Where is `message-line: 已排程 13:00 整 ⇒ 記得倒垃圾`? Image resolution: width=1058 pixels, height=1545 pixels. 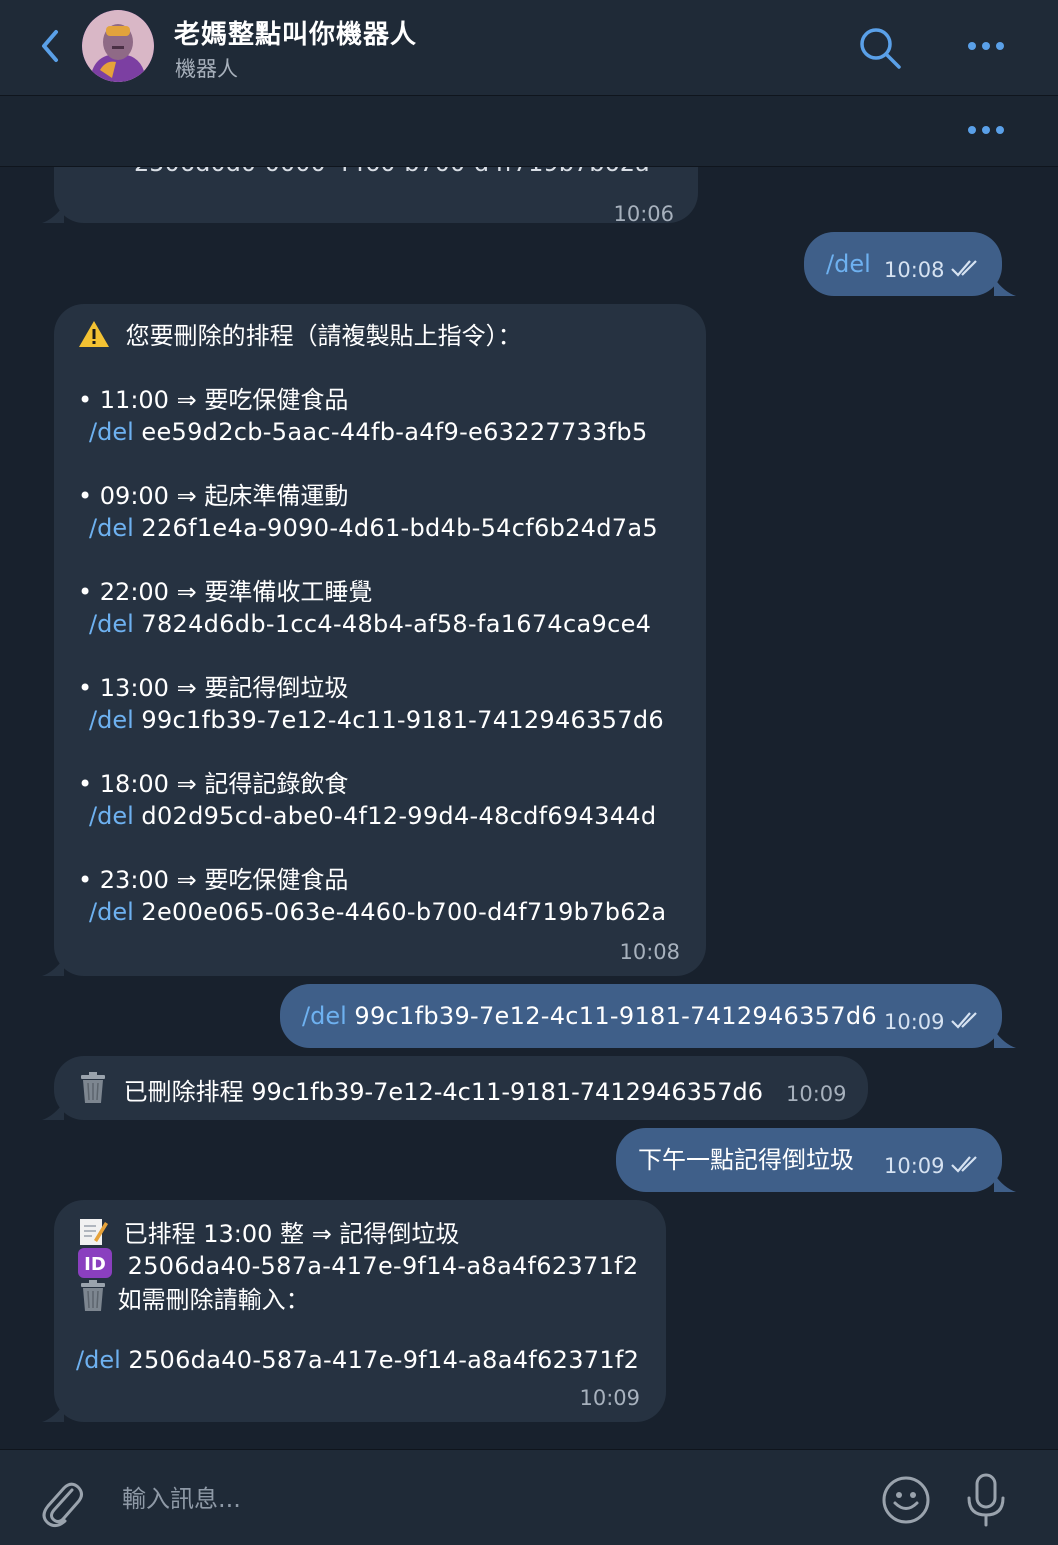 message-line: 已排程 13:00 整 ⇒ 記得倒垃圾 is located at coordinates (291, 1234).